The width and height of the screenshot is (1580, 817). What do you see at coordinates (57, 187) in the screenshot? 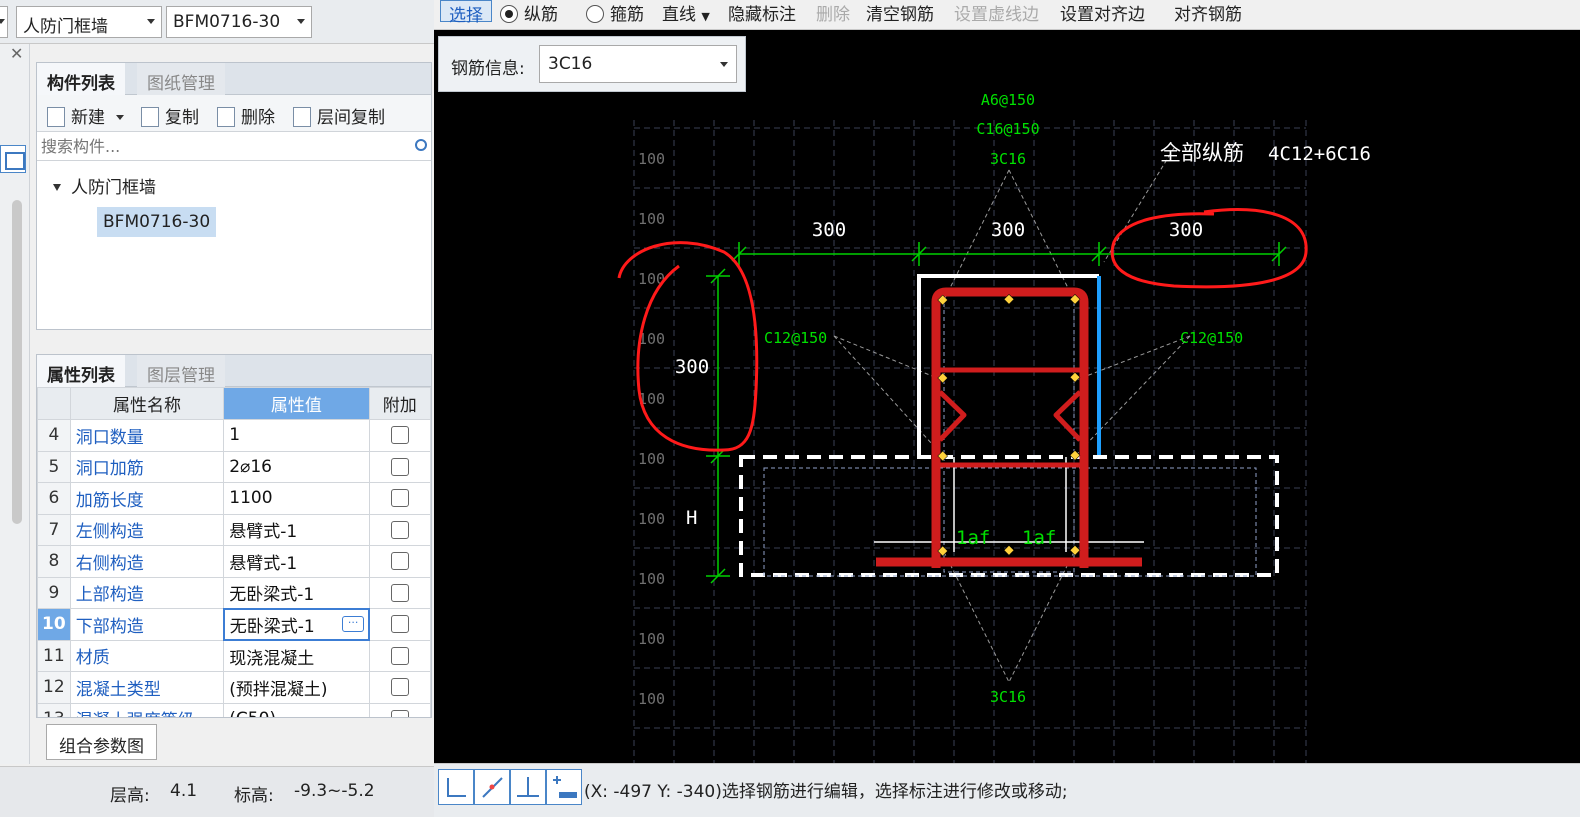
I see `expand-triangle-icon` at bounding box center [57, 187].